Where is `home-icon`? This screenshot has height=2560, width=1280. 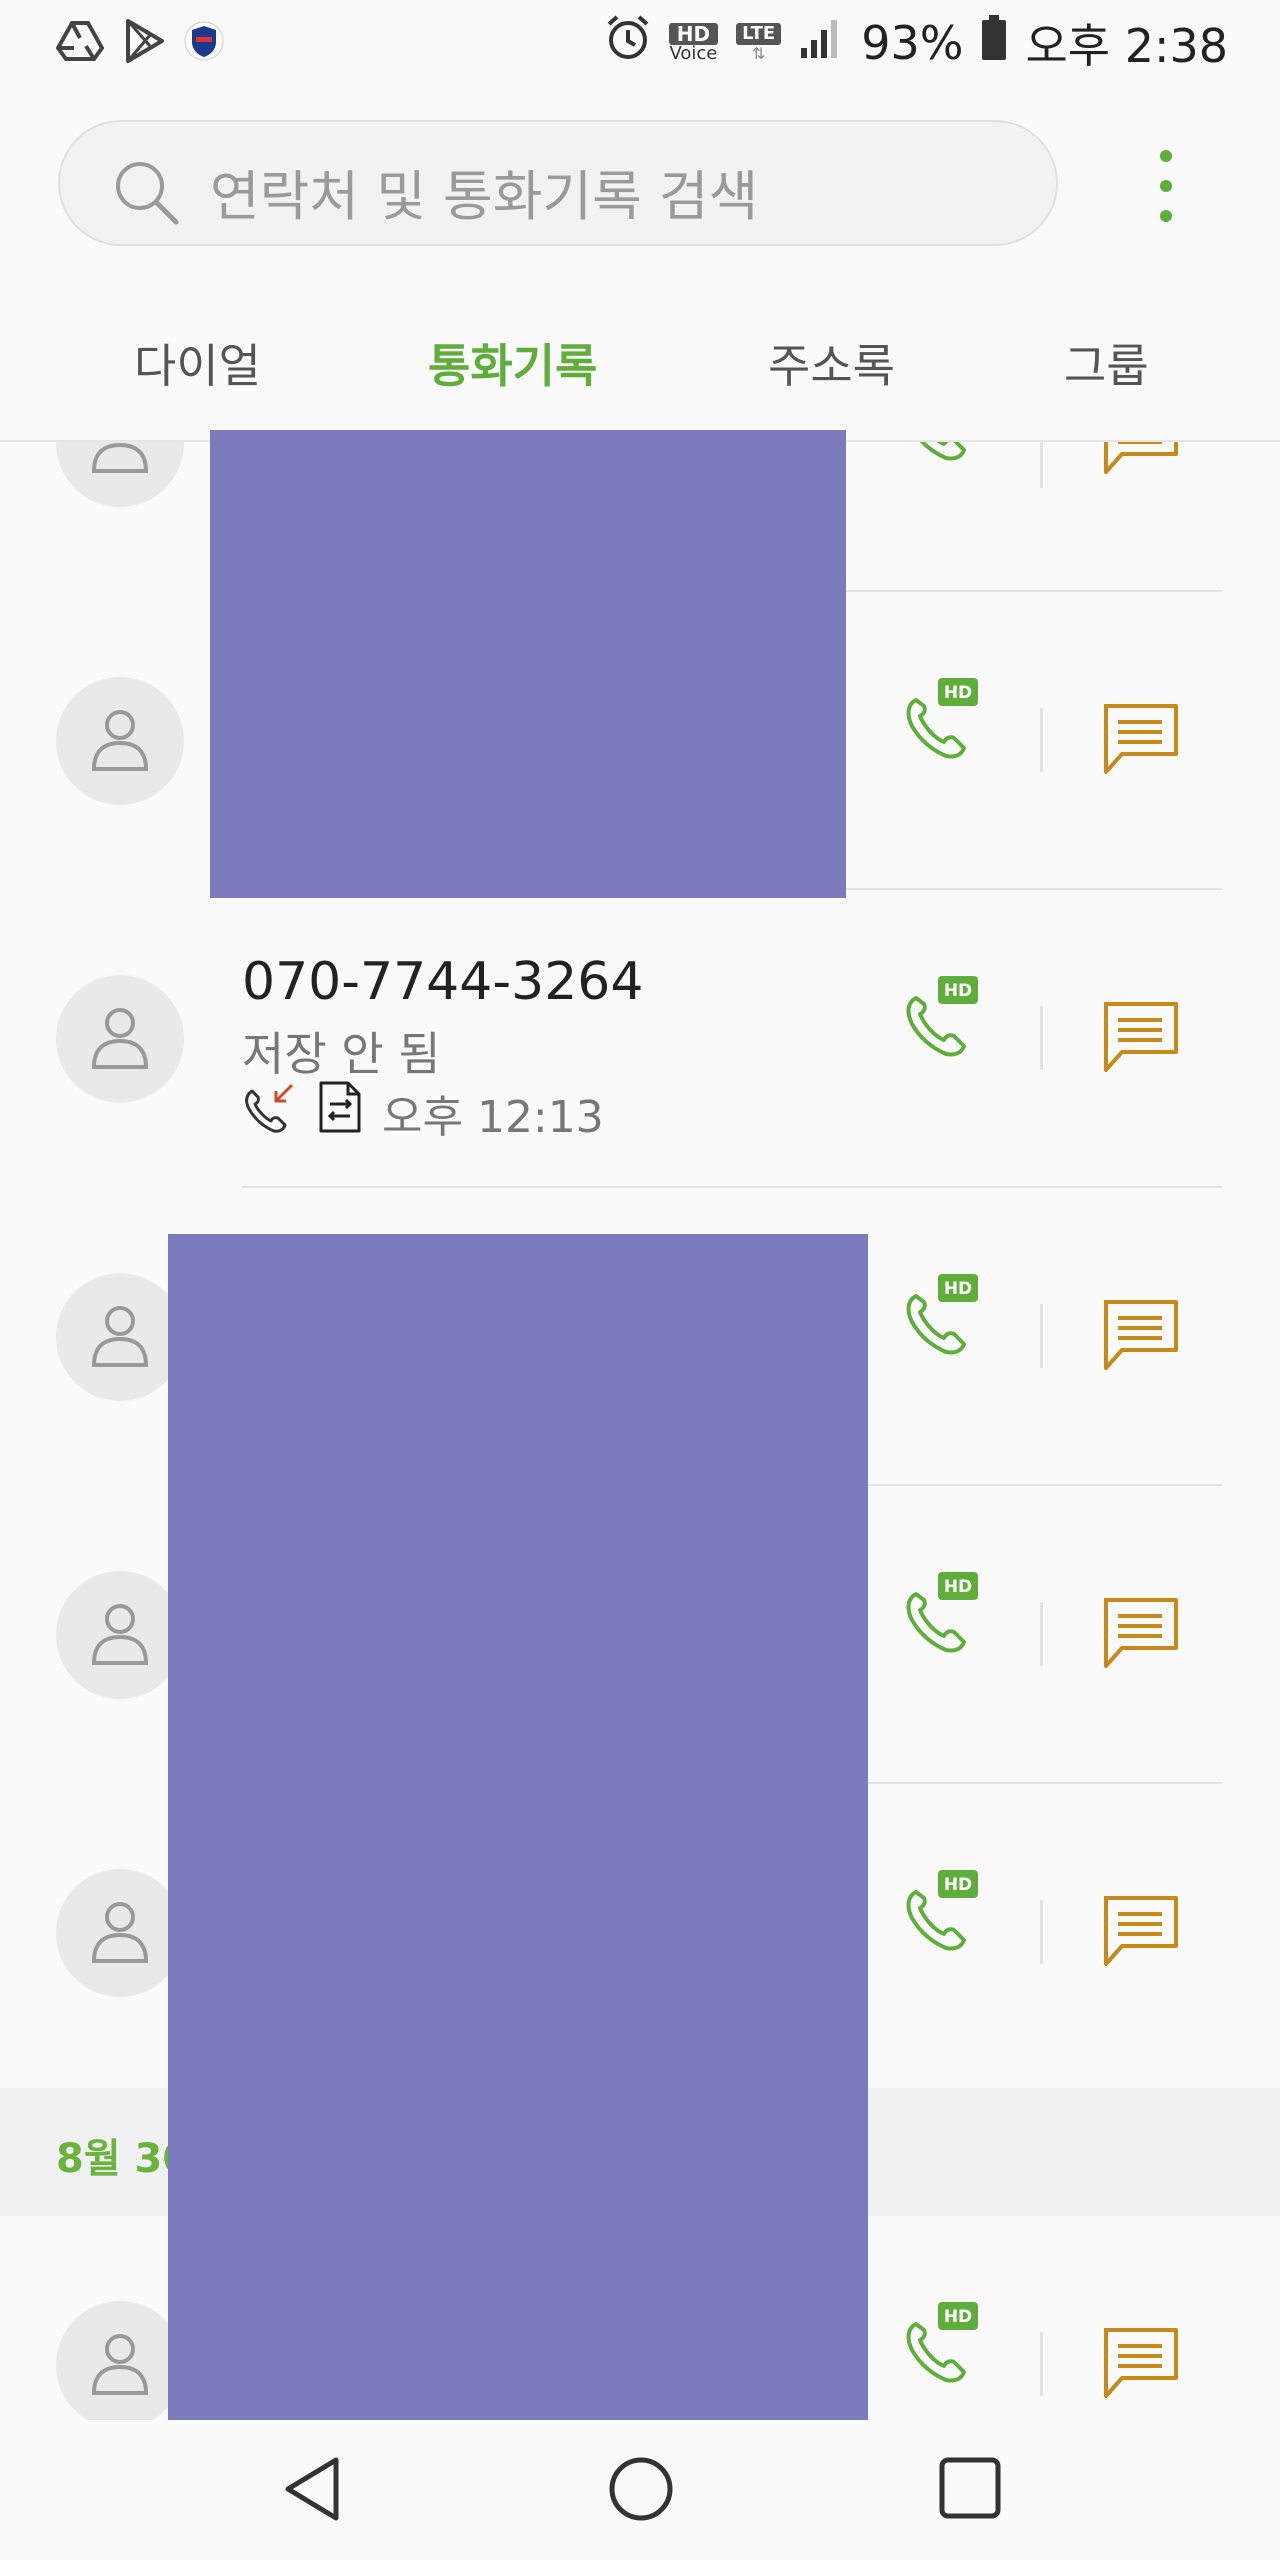
home-icon is located at coordinates (641, 2491).